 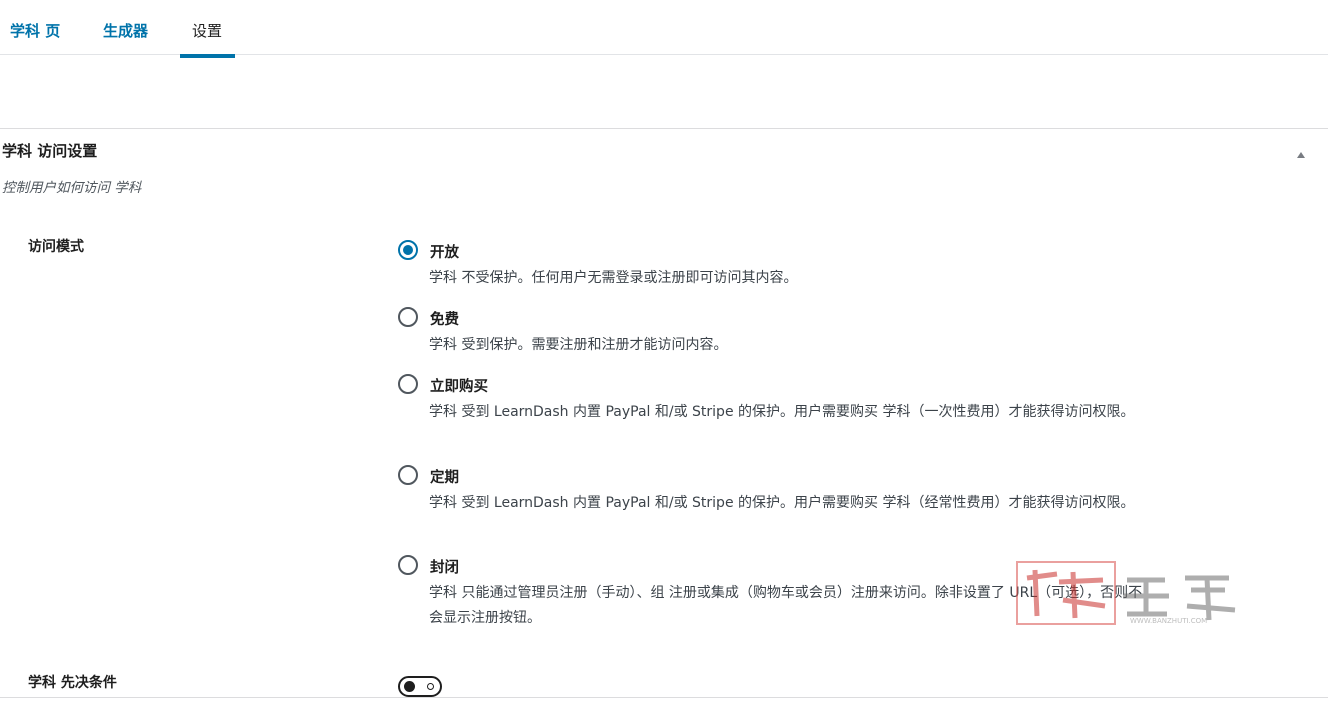 I want to click on panel-title: 学科 访问设置, so click(x=50, y=151).